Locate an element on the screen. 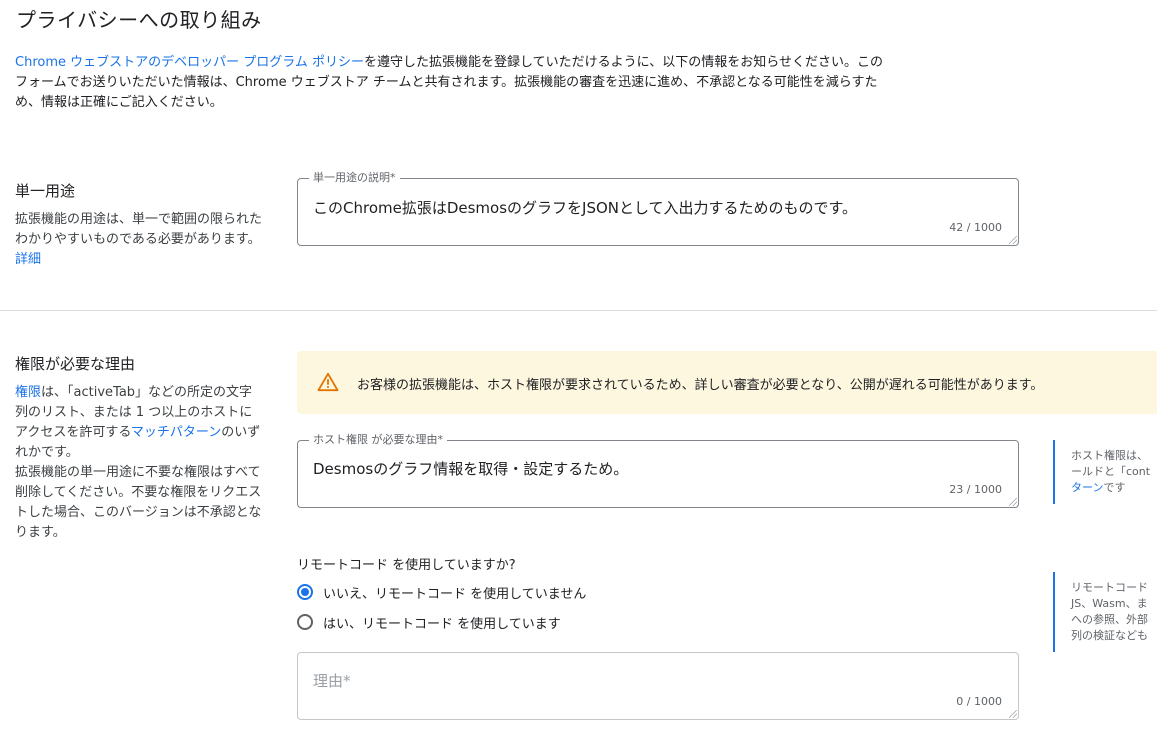 This screenshot has height=756, width=1157. section-divider is located at coordinates (578, 310).